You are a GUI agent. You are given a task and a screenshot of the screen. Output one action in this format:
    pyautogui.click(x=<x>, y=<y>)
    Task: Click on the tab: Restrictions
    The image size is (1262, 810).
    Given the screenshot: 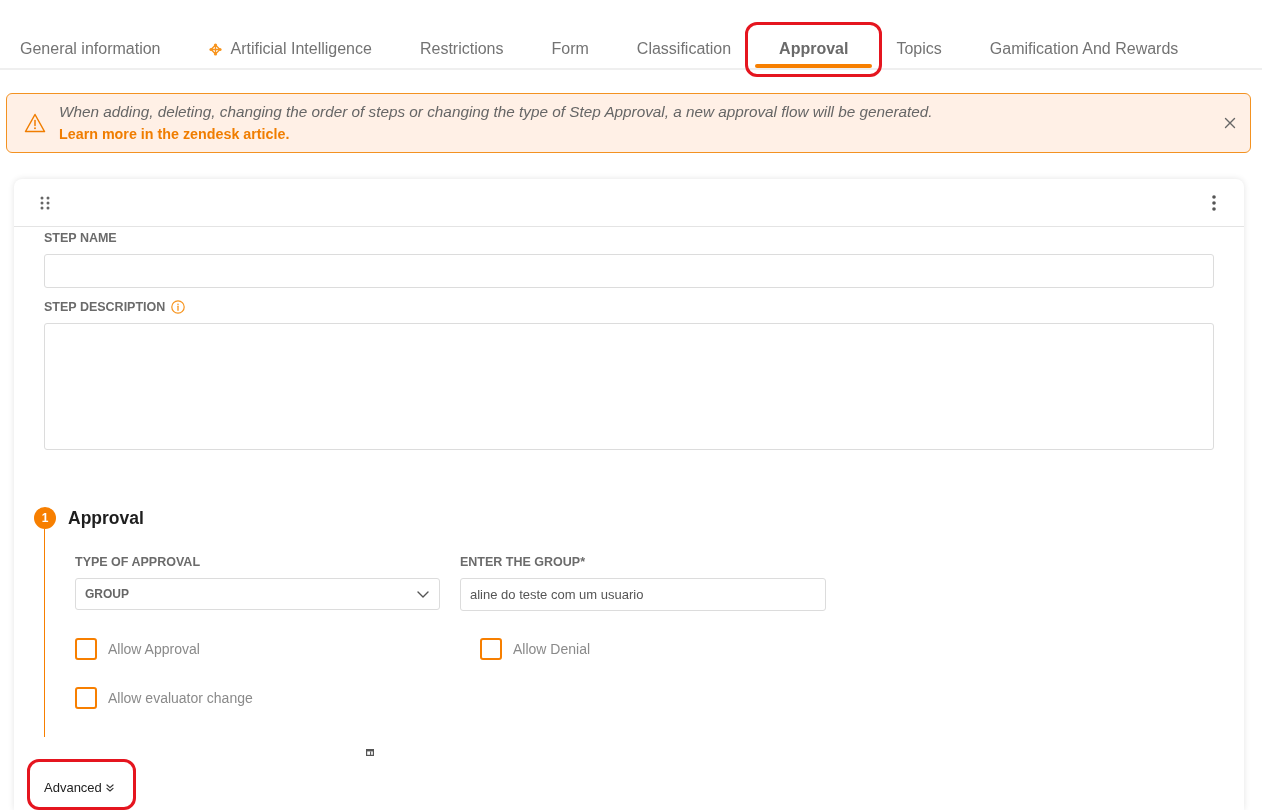 What is the action you would take?
    pyautogui.click(x=461, y=50)
    